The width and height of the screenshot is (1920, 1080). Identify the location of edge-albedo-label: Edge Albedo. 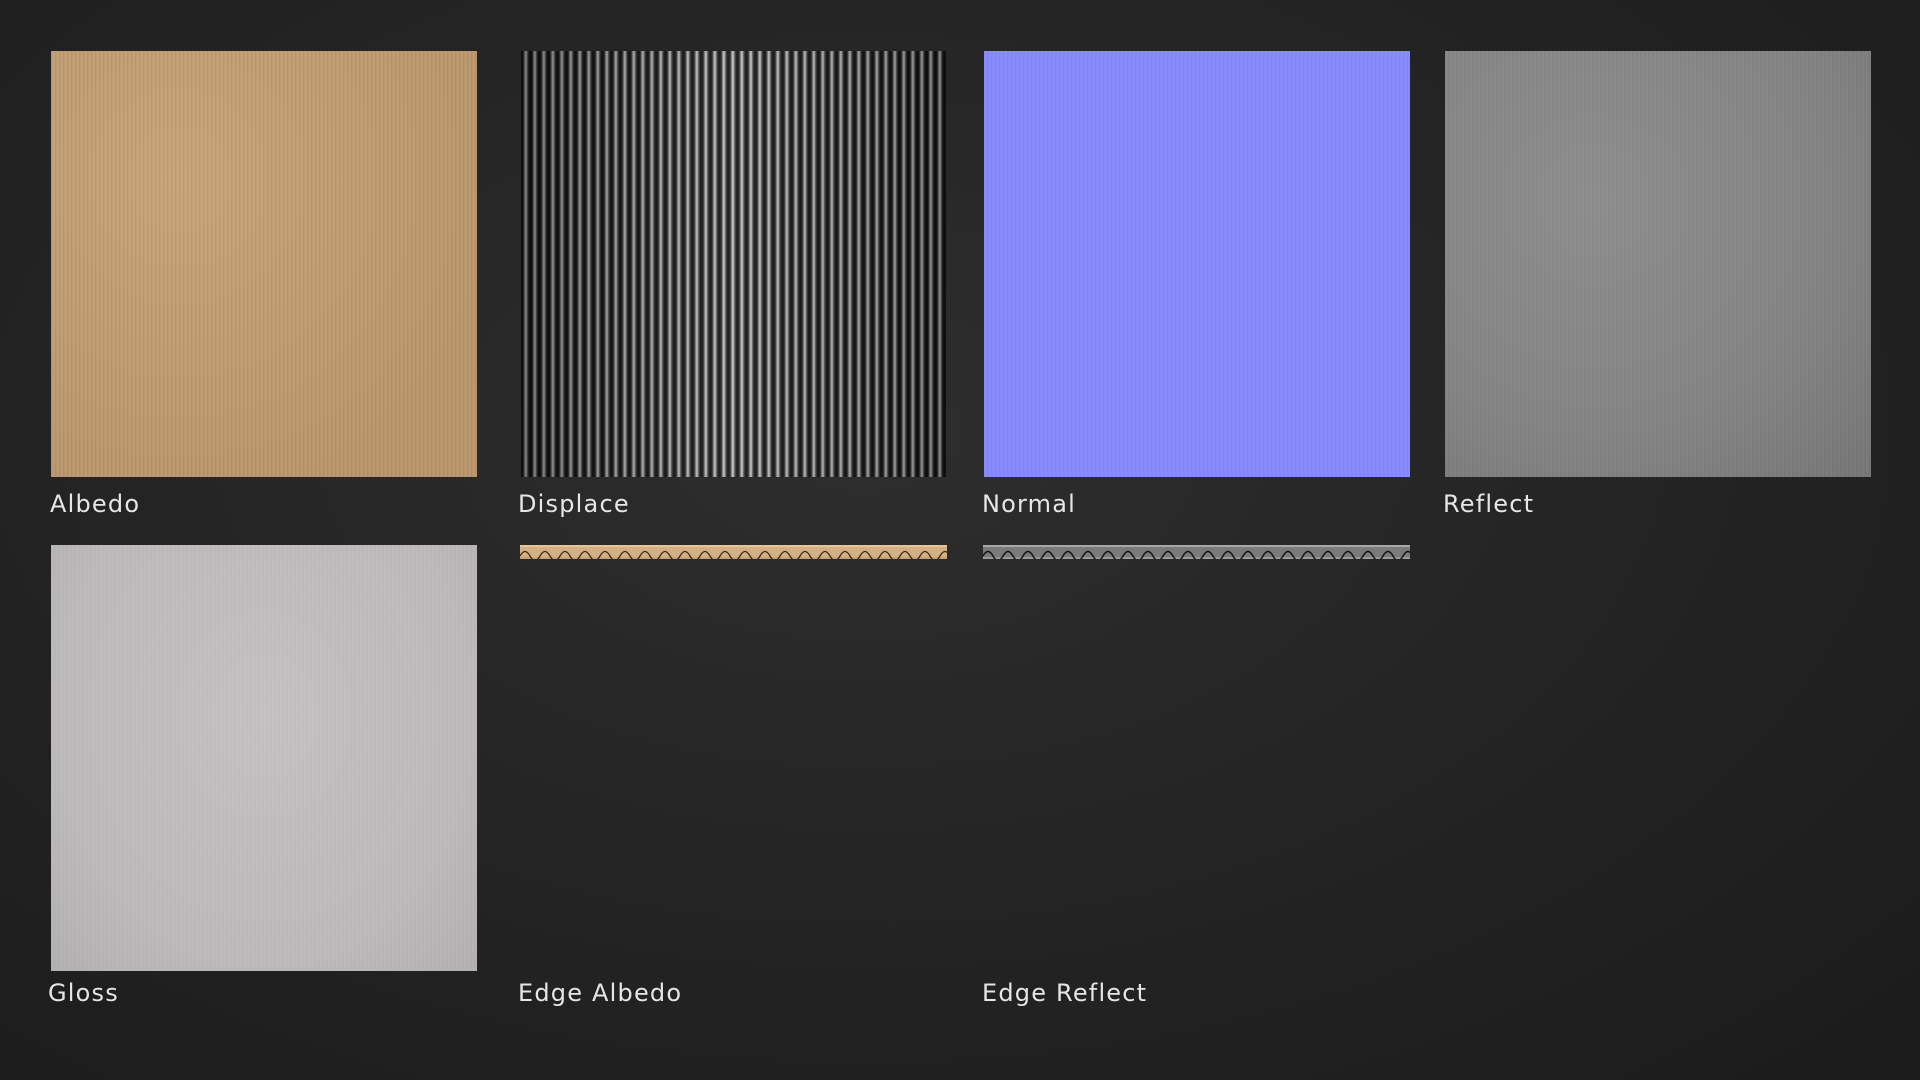
(600, 993).